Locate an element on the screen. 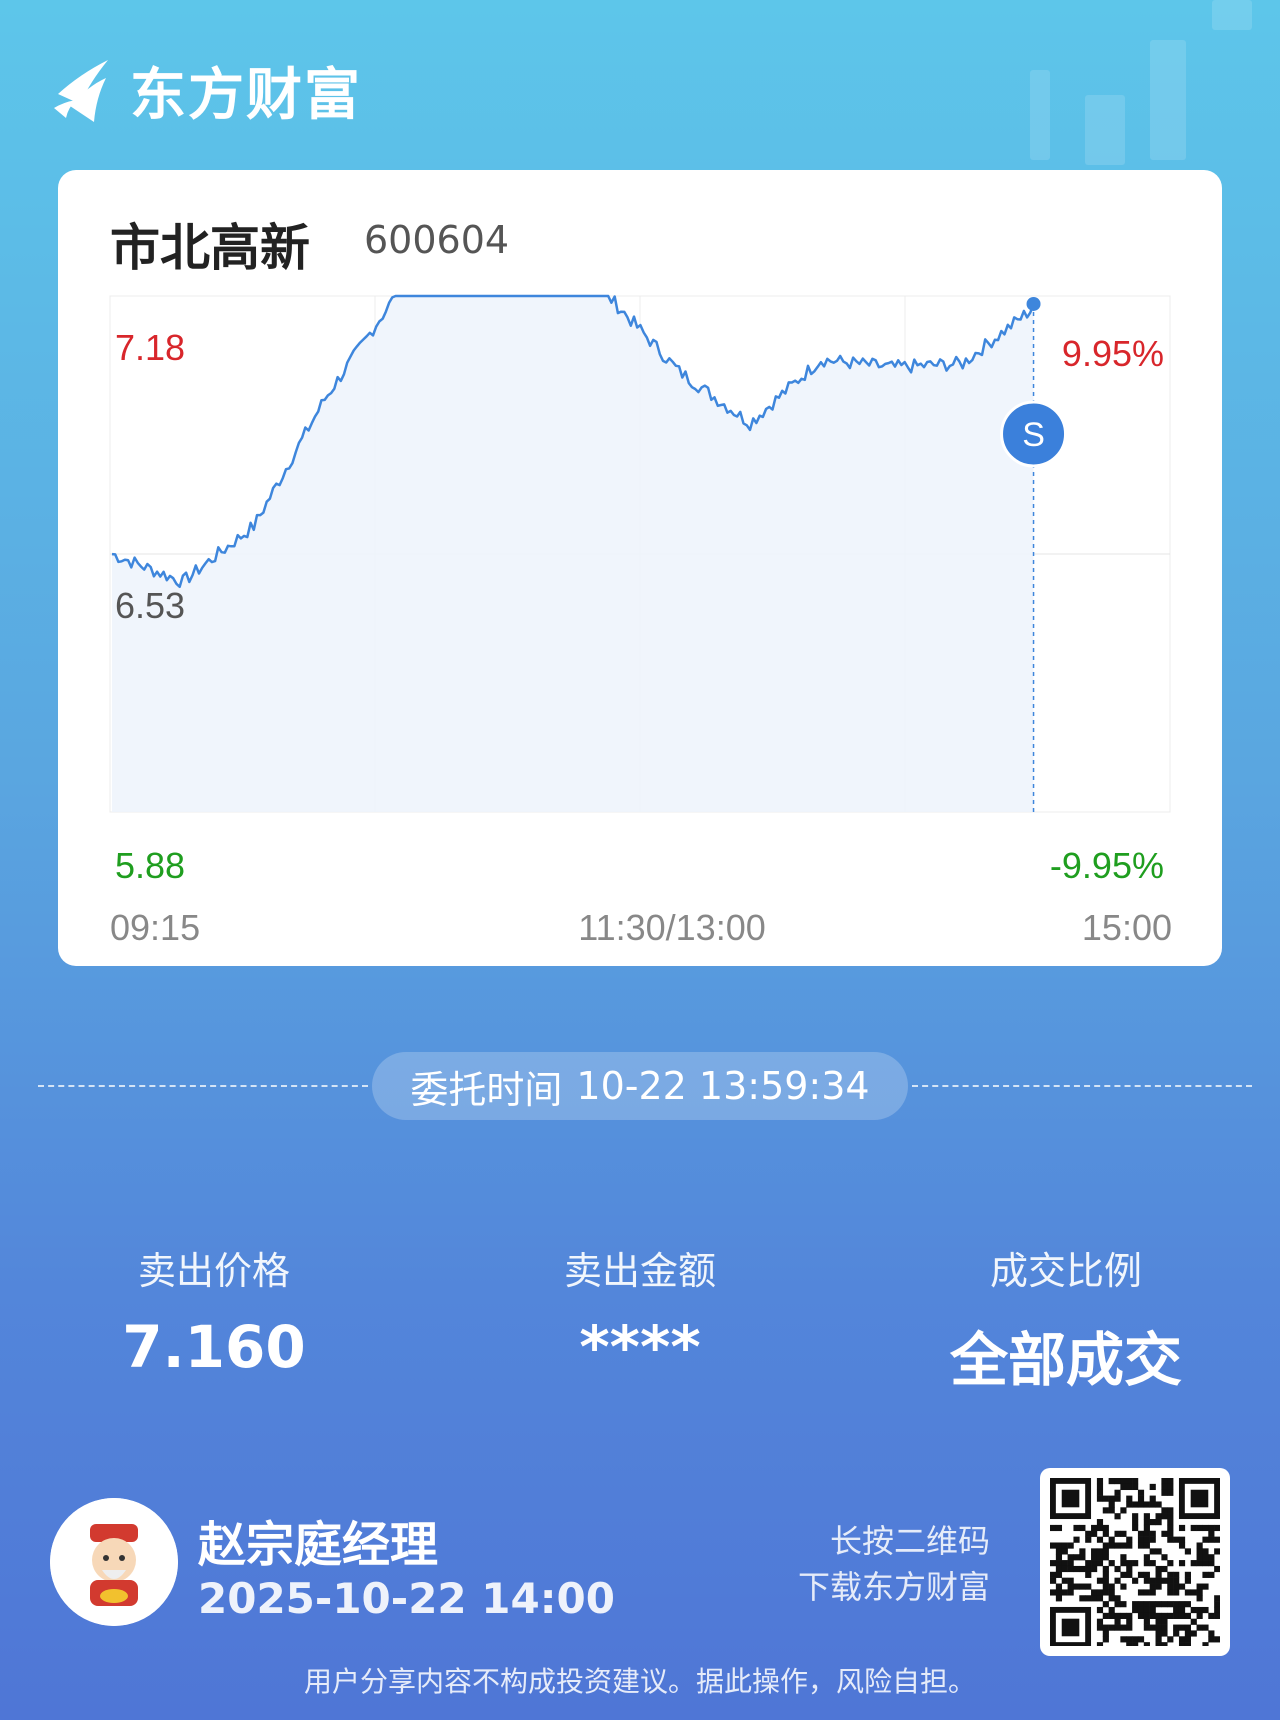  order-time-value: 10-22 13:59:34 is located at coordinates (723, 1086).